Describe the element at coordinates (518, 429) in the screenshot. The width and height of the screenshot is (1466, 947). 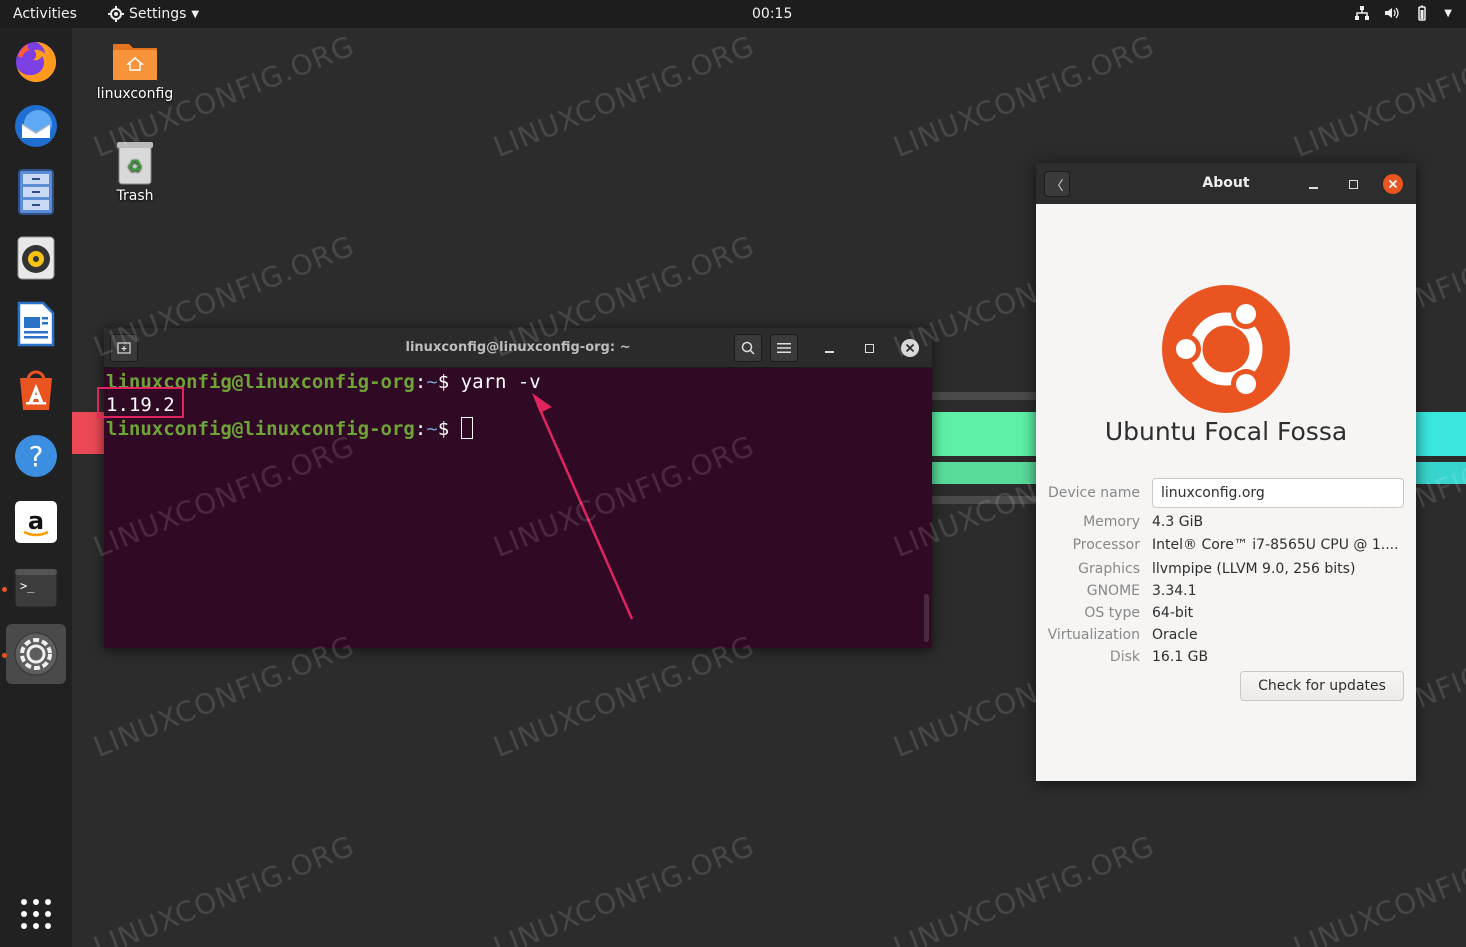
I see `terminal-line-3: linuxconfig@linuxconfig-org:~$` at that location.